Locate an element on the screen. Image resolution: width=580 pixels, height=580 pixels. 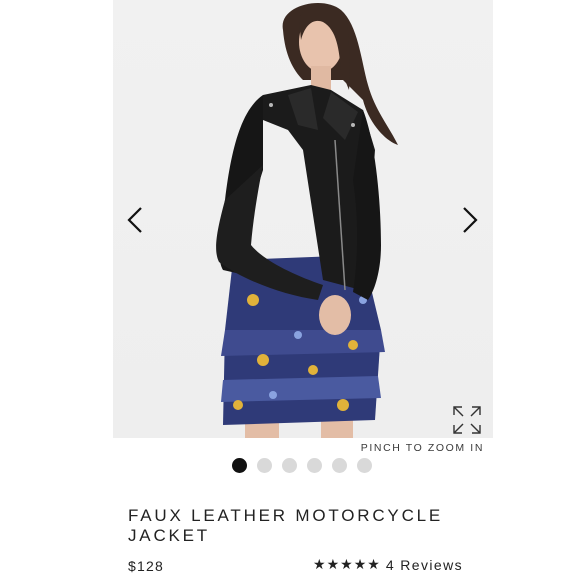
chevron-right-icon is located at coordinates (470, 220).